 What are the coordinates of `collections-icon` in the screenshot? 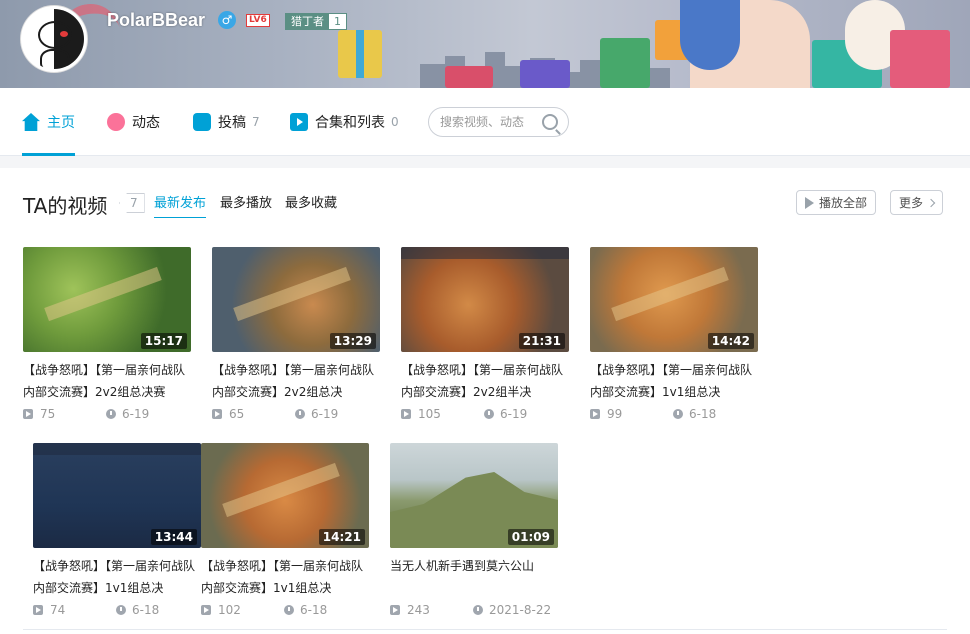 It's located at (299, 122).